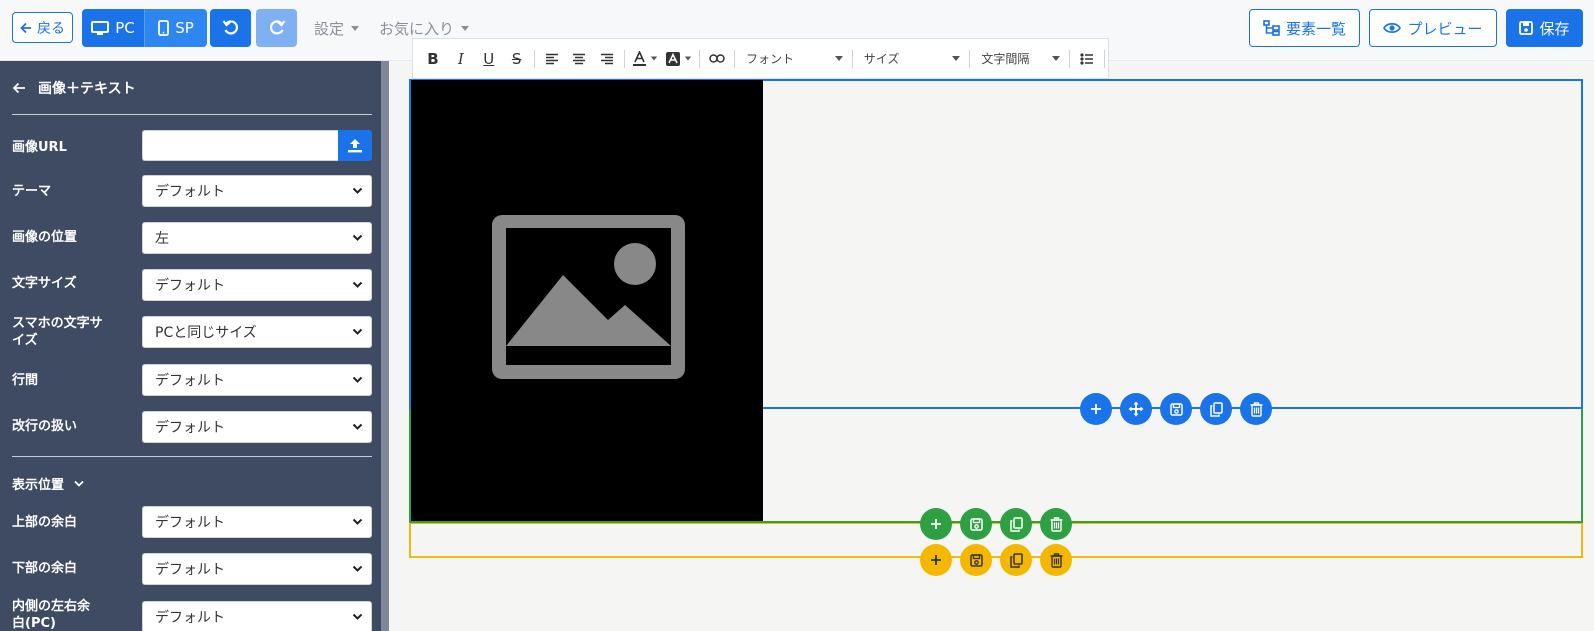 The width and height of the screenshot is (1594, 631). What do you see at coordinates (1392, 28) in the screenshot?
I see `eye-icon` at bounding box center [1392, 28].